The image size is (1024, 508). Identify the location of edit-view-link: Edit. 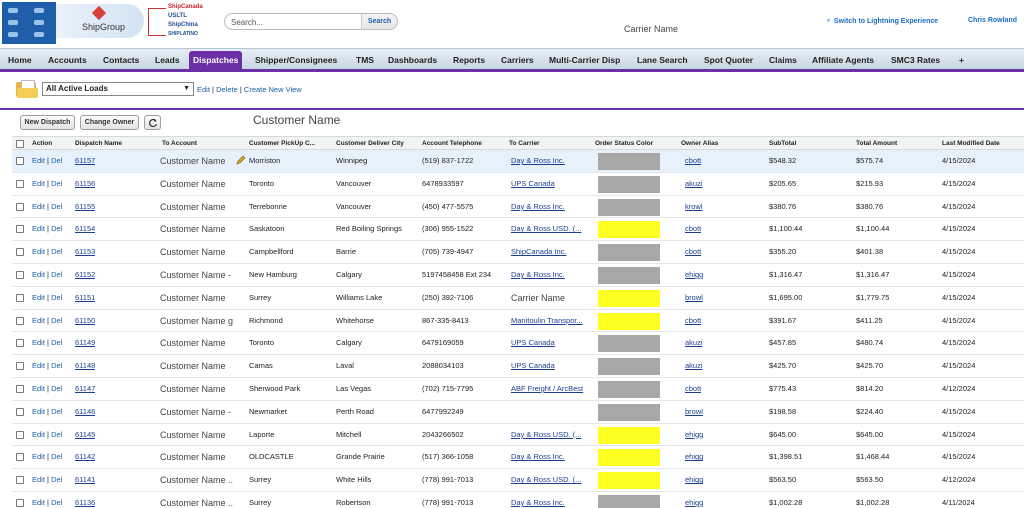
(203, 89).